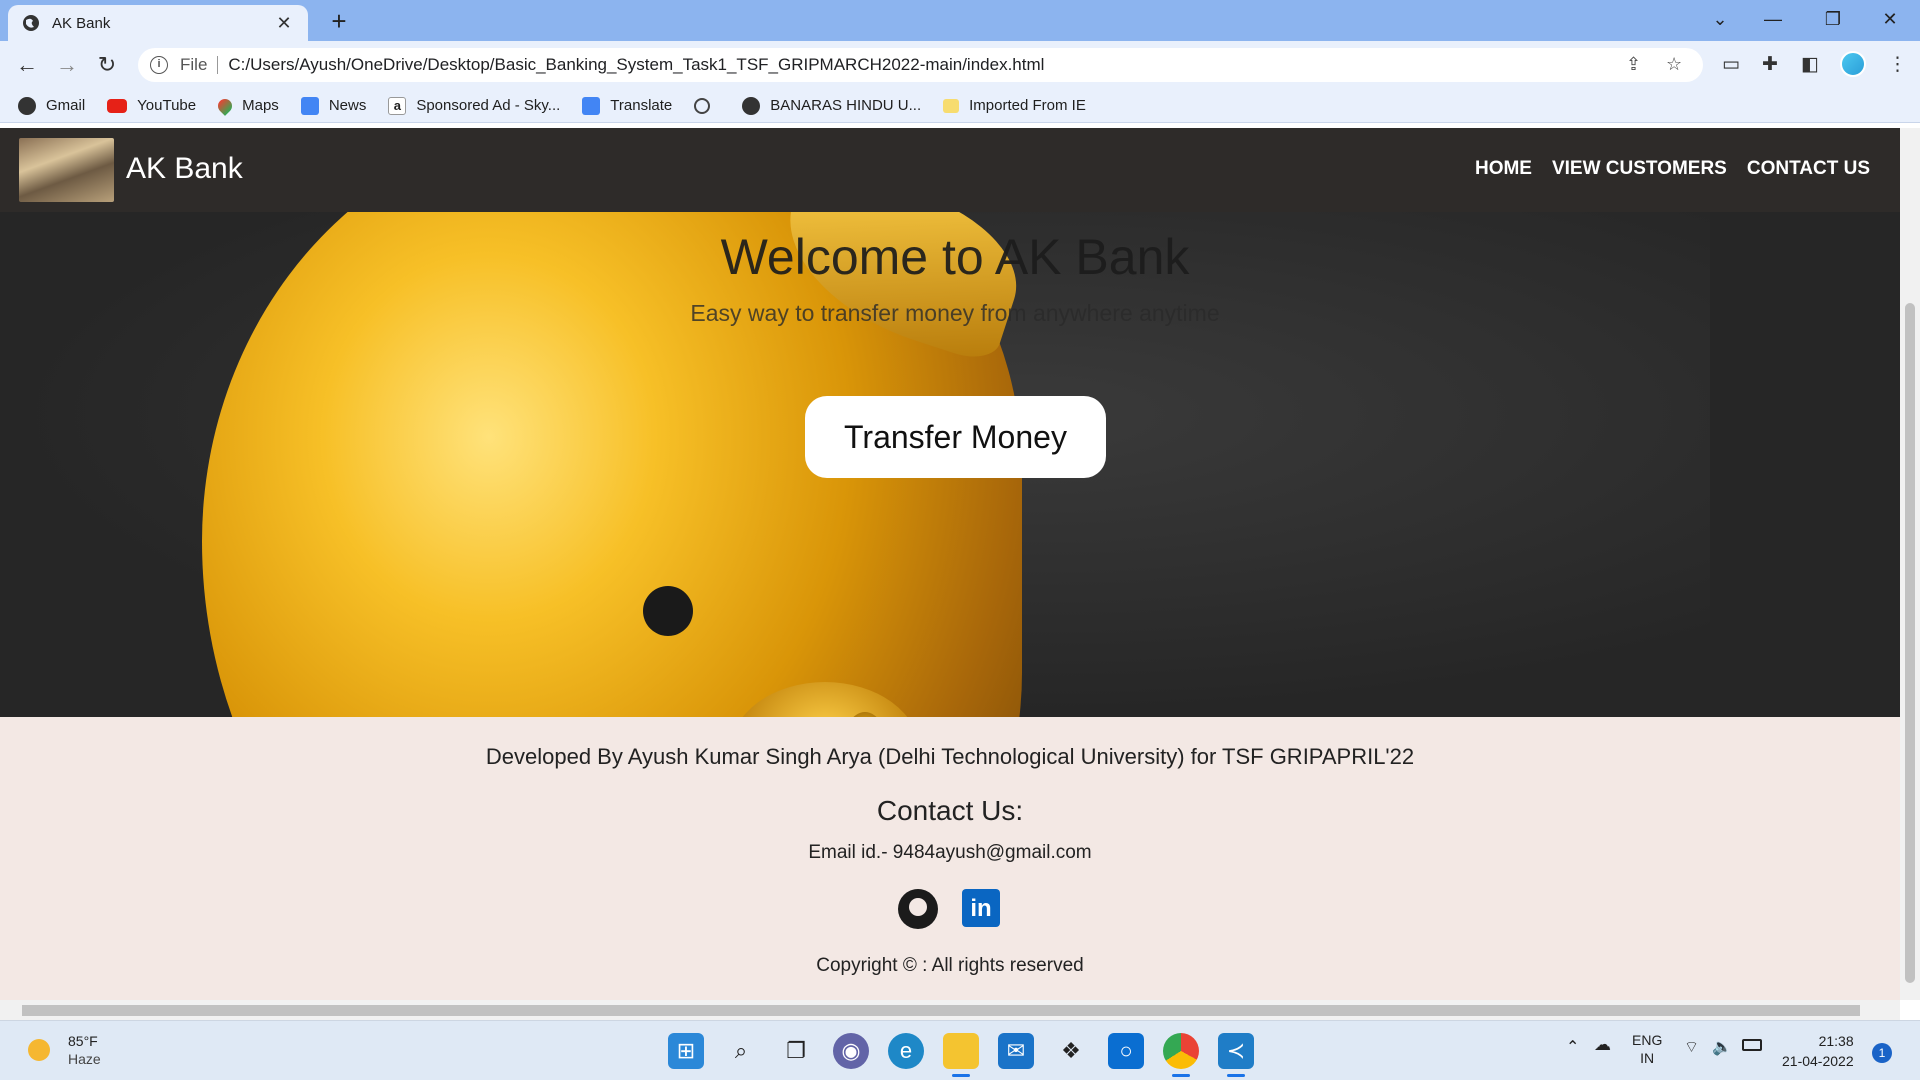 The height and width of the screenshot is (1080, 1920). I want to click on close-window-icon: ✕, so click(1890, 19).